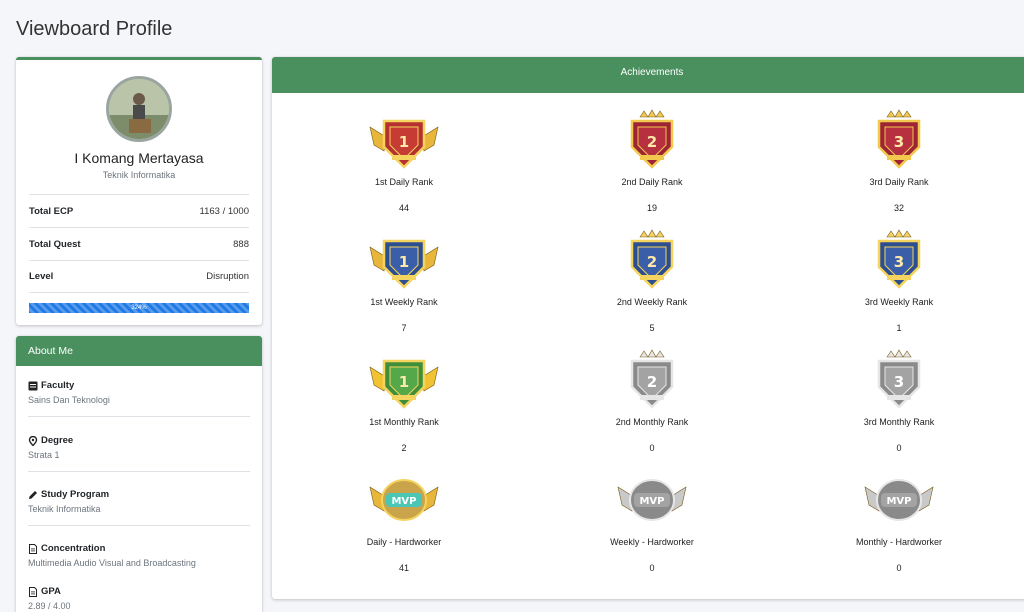 Image resolution: width=1024 pixels, height=612 pixels. Describe the element at coordinates (139, 210) in the screenshot. I see `stat-total-ecp: Total ECP 1163 / 1000` at that location.